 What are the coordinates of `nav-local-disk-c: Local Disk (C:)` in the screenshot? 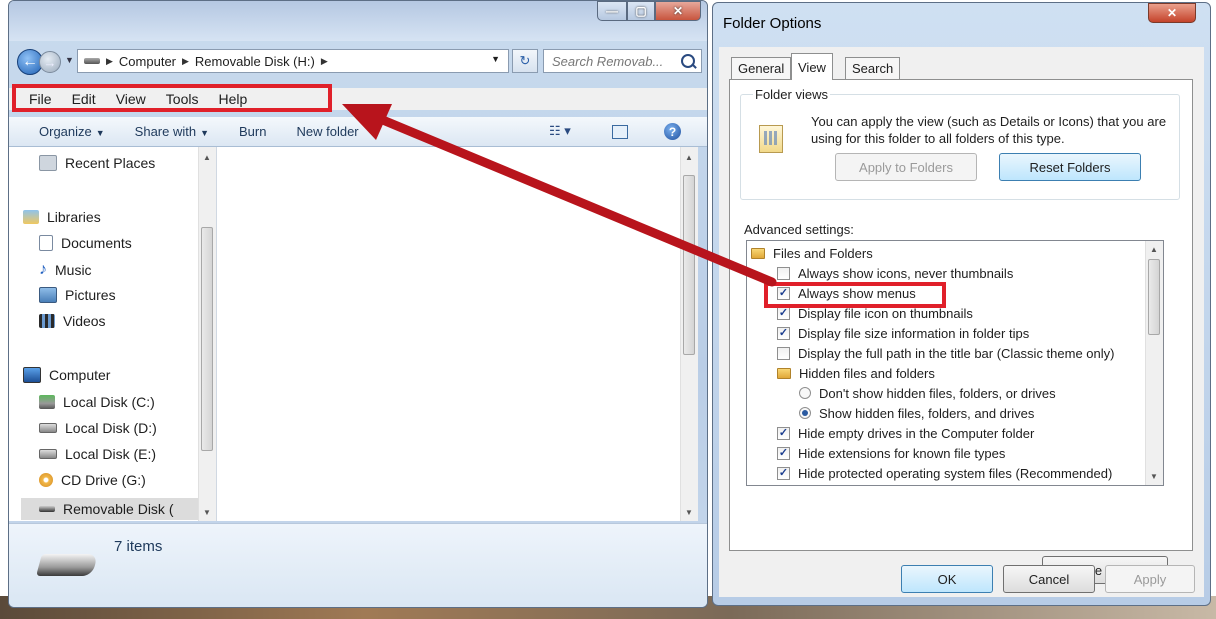 It's located at (97, 402).